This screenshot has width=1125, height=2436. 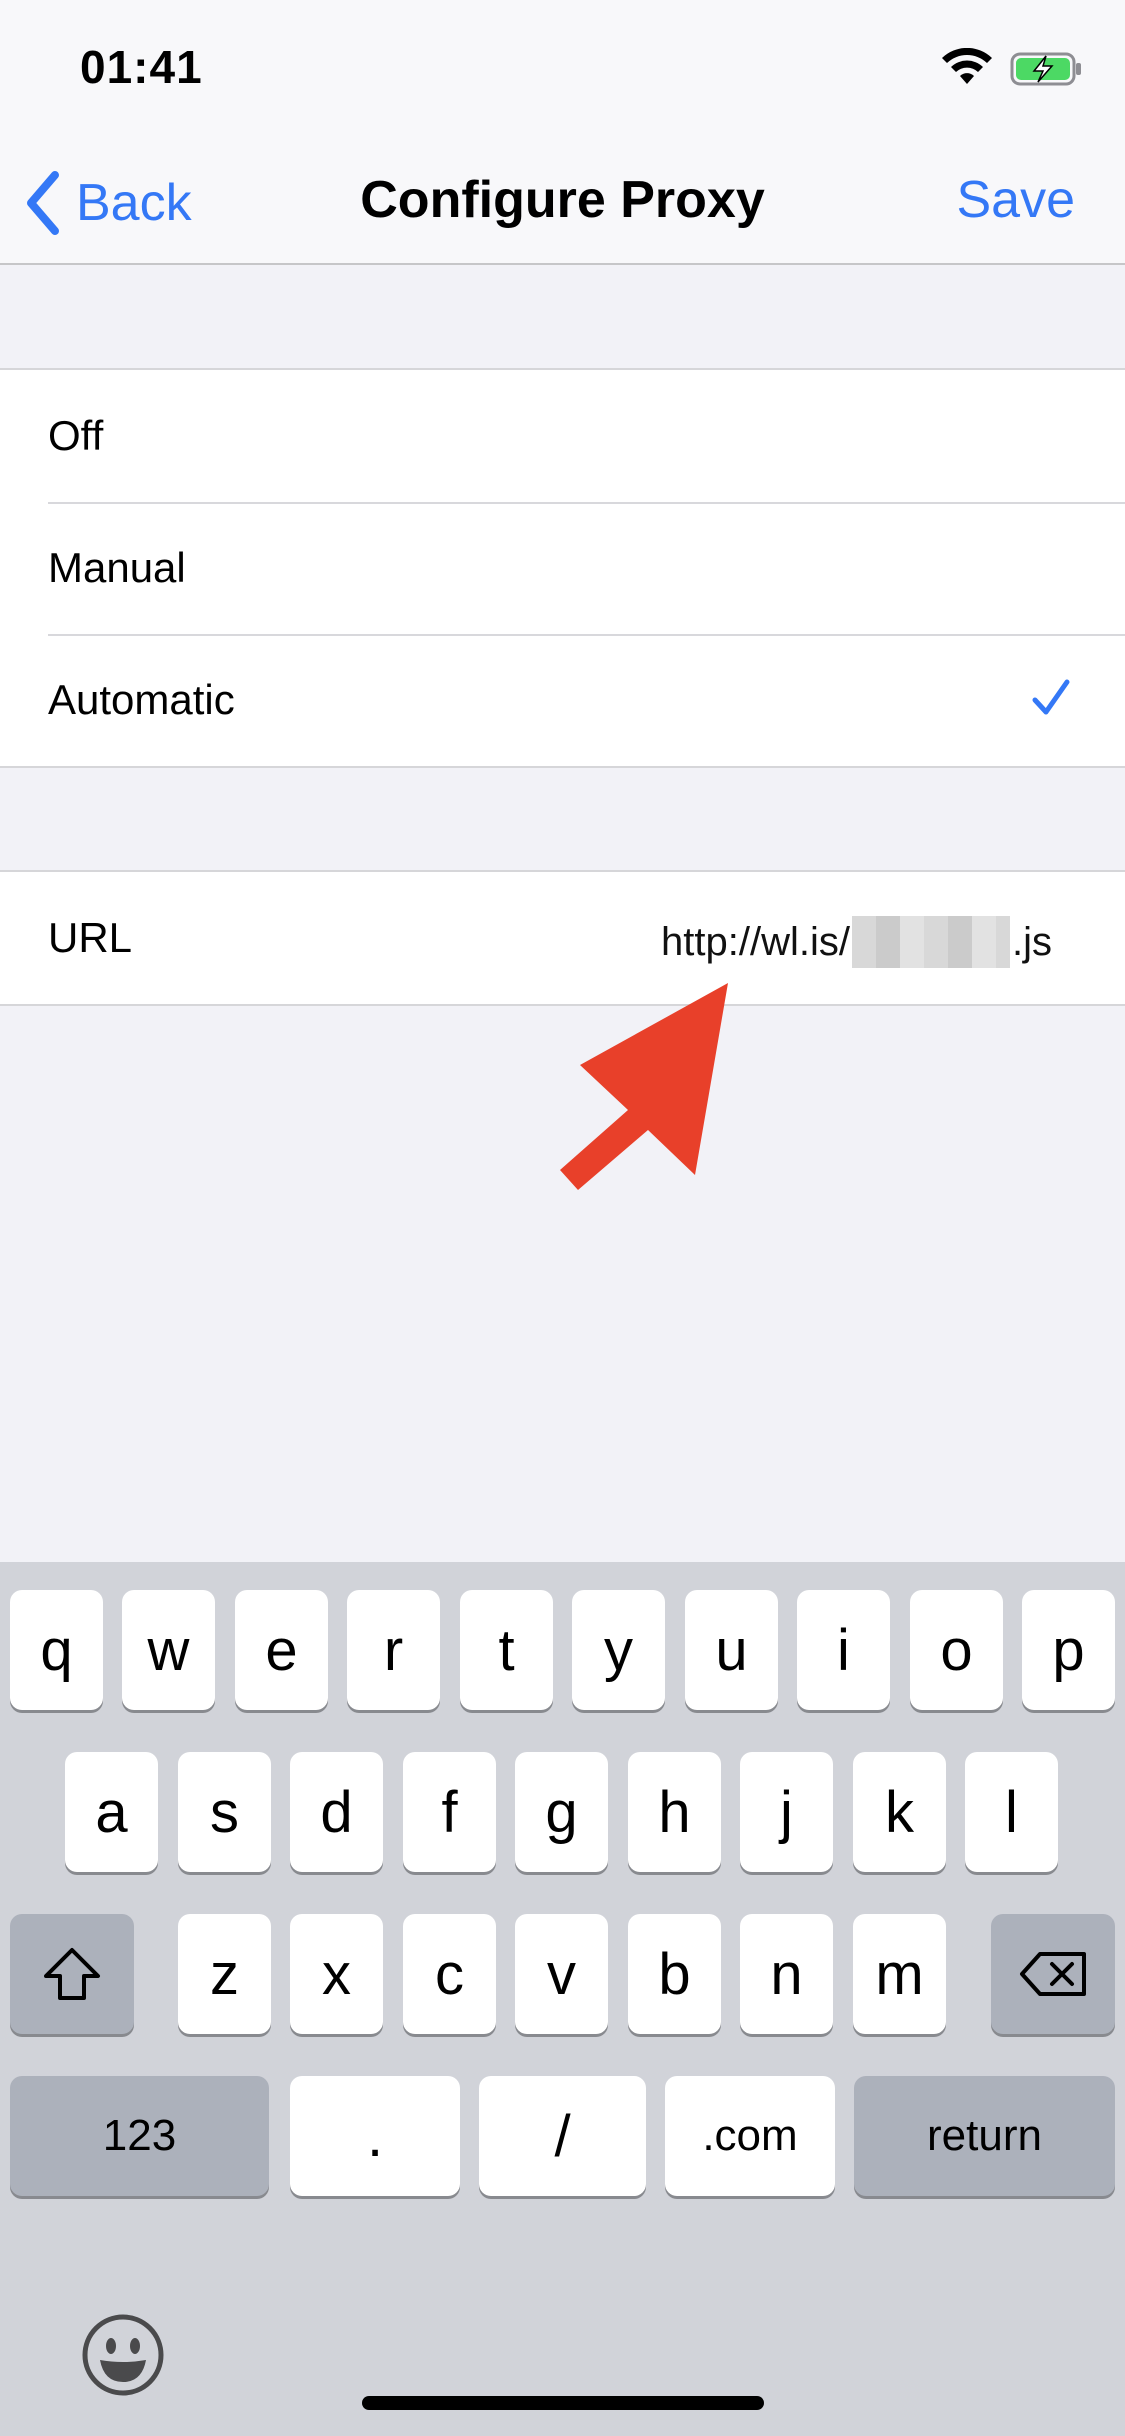 I want to click on checkmark-icon, so click(x=1051, y=700).